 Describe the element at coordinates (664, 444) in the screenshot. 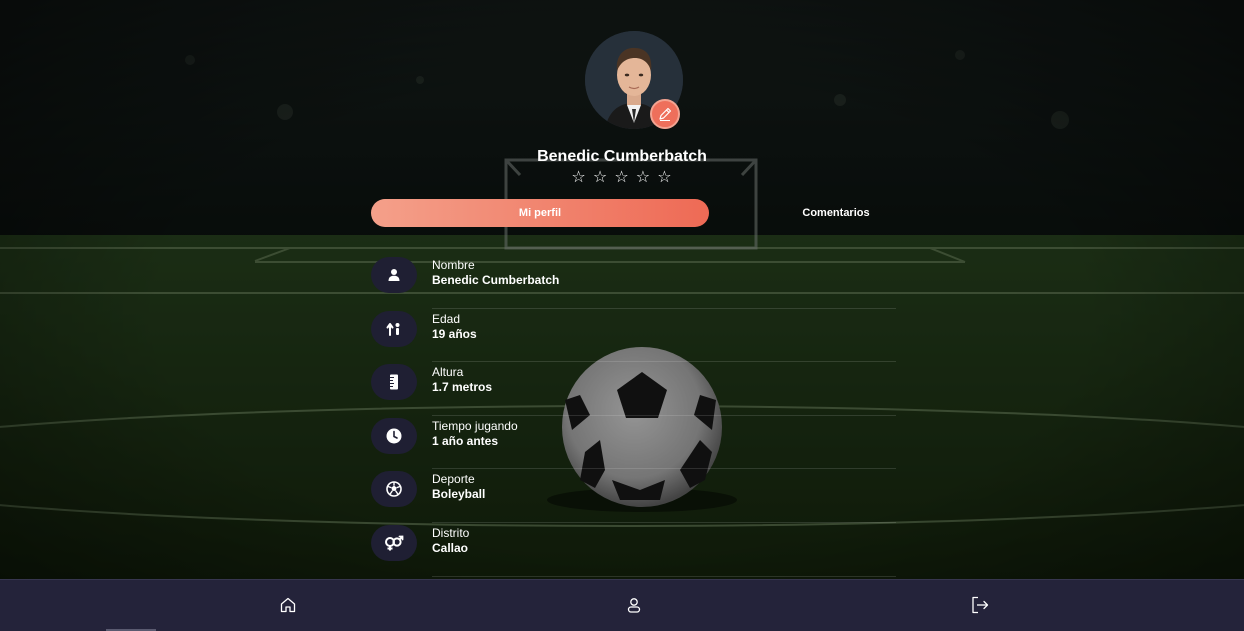

I see `detail-text: Tiempo jugando 1 año antes` at that location.